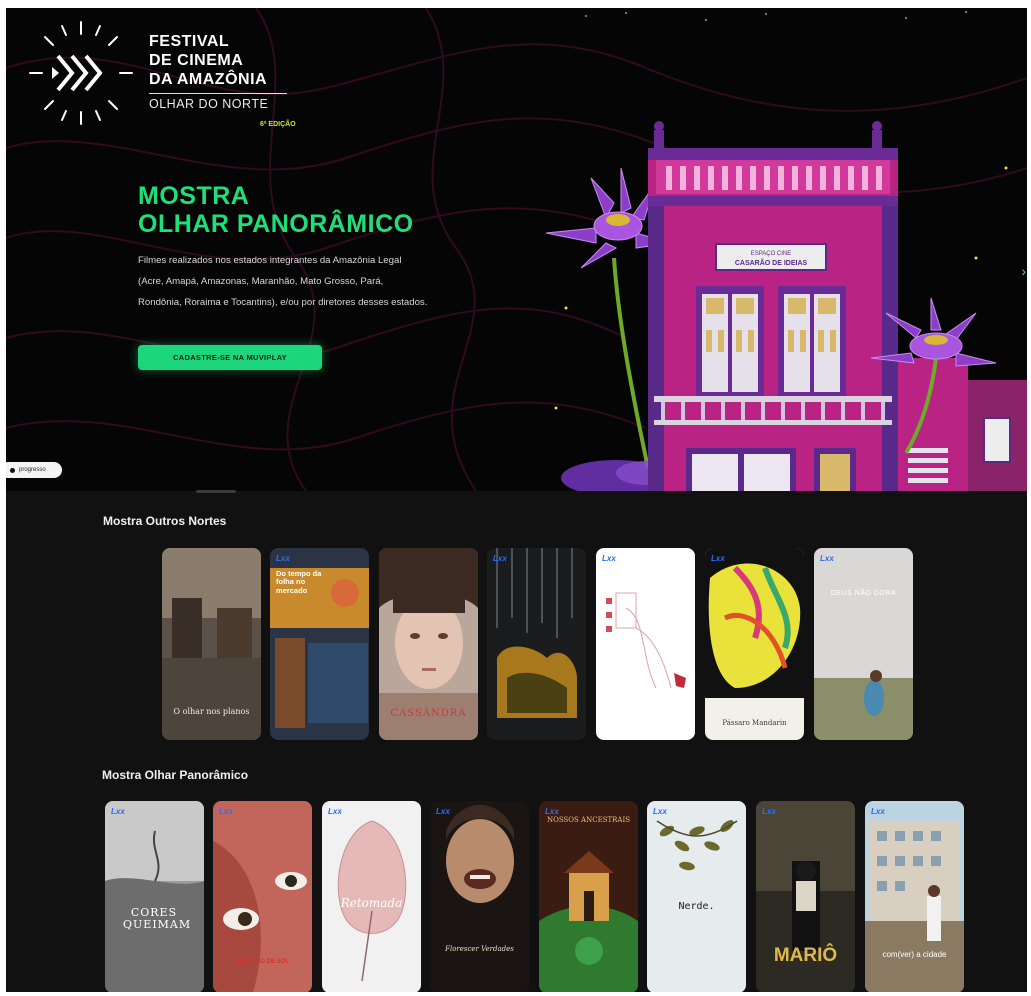  Describe the element at coordinates (194, 196) in the screenshot. I see `hero-title-line-1: MOSTRA` at that location.